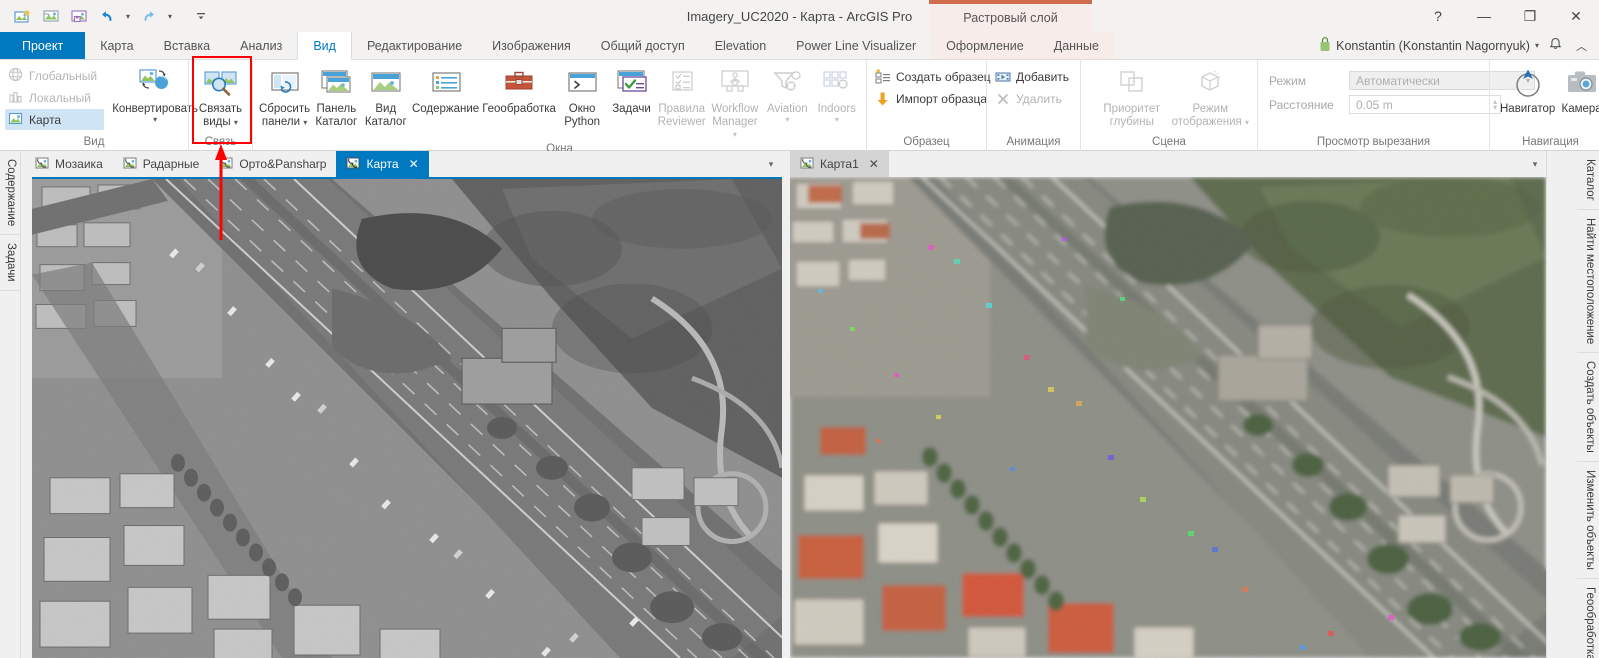  Describe the element at coordinates (1588, 520) in the screenshot. I see `dock-tab-modify-features: Изменить объекты` at that location.